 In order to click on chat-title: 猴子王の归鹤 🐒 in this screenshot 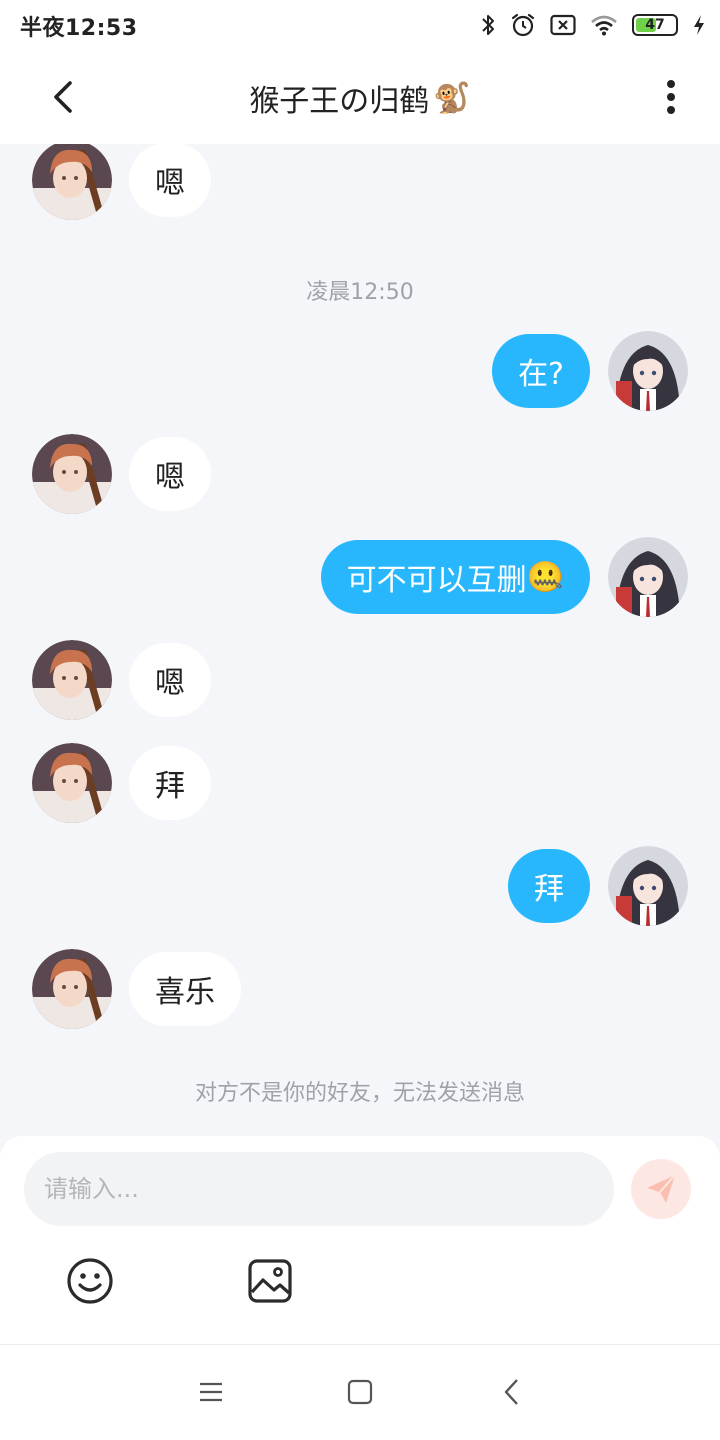, I will do `click(360, 98)`.